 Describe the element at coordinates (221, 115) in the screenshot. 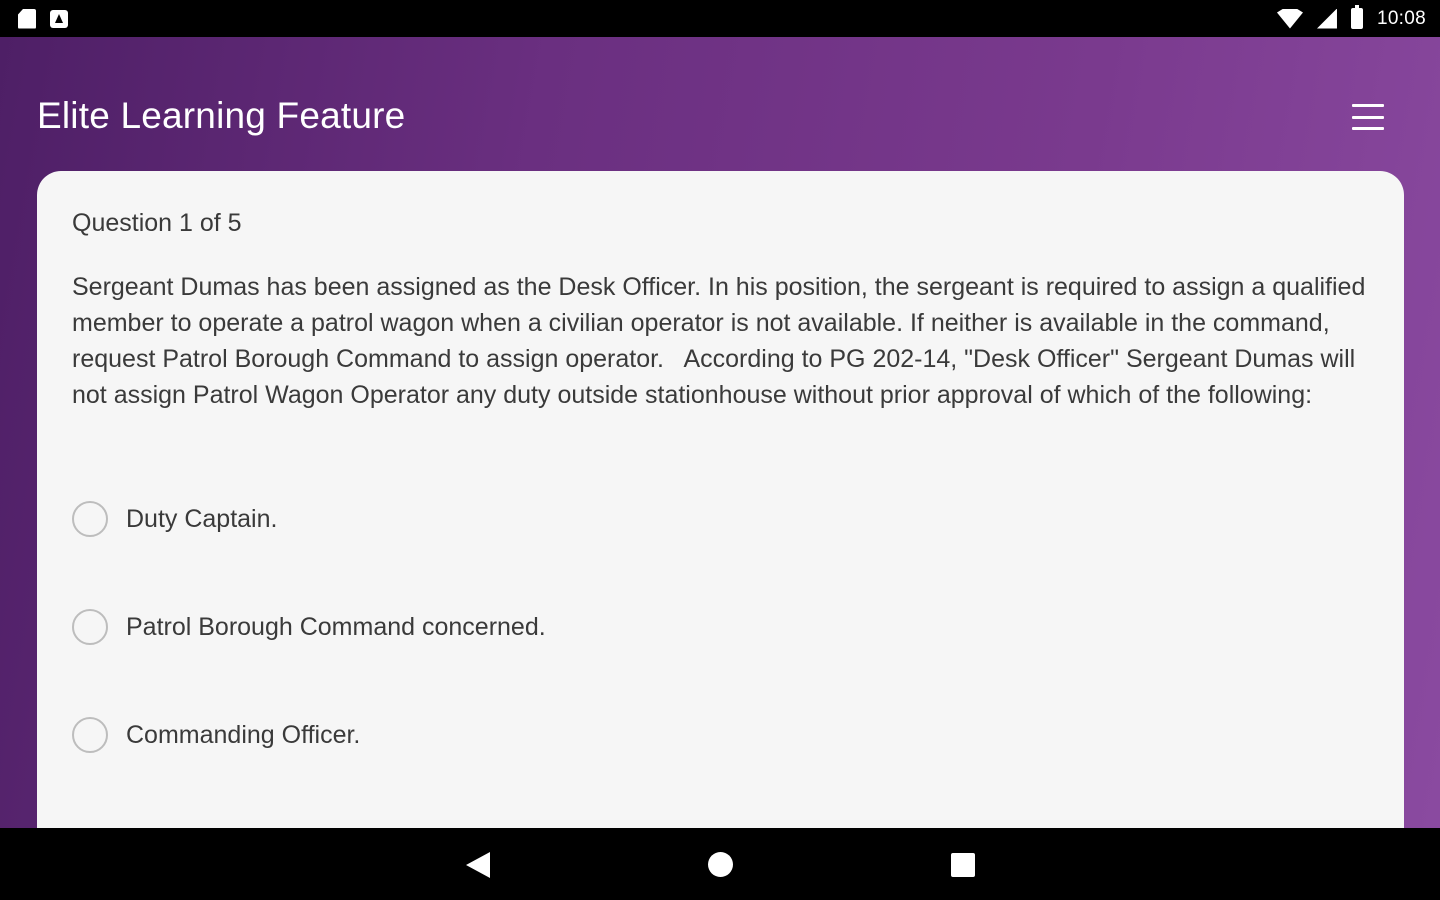

I see `app-title: Elite Learning Feature` at that location.